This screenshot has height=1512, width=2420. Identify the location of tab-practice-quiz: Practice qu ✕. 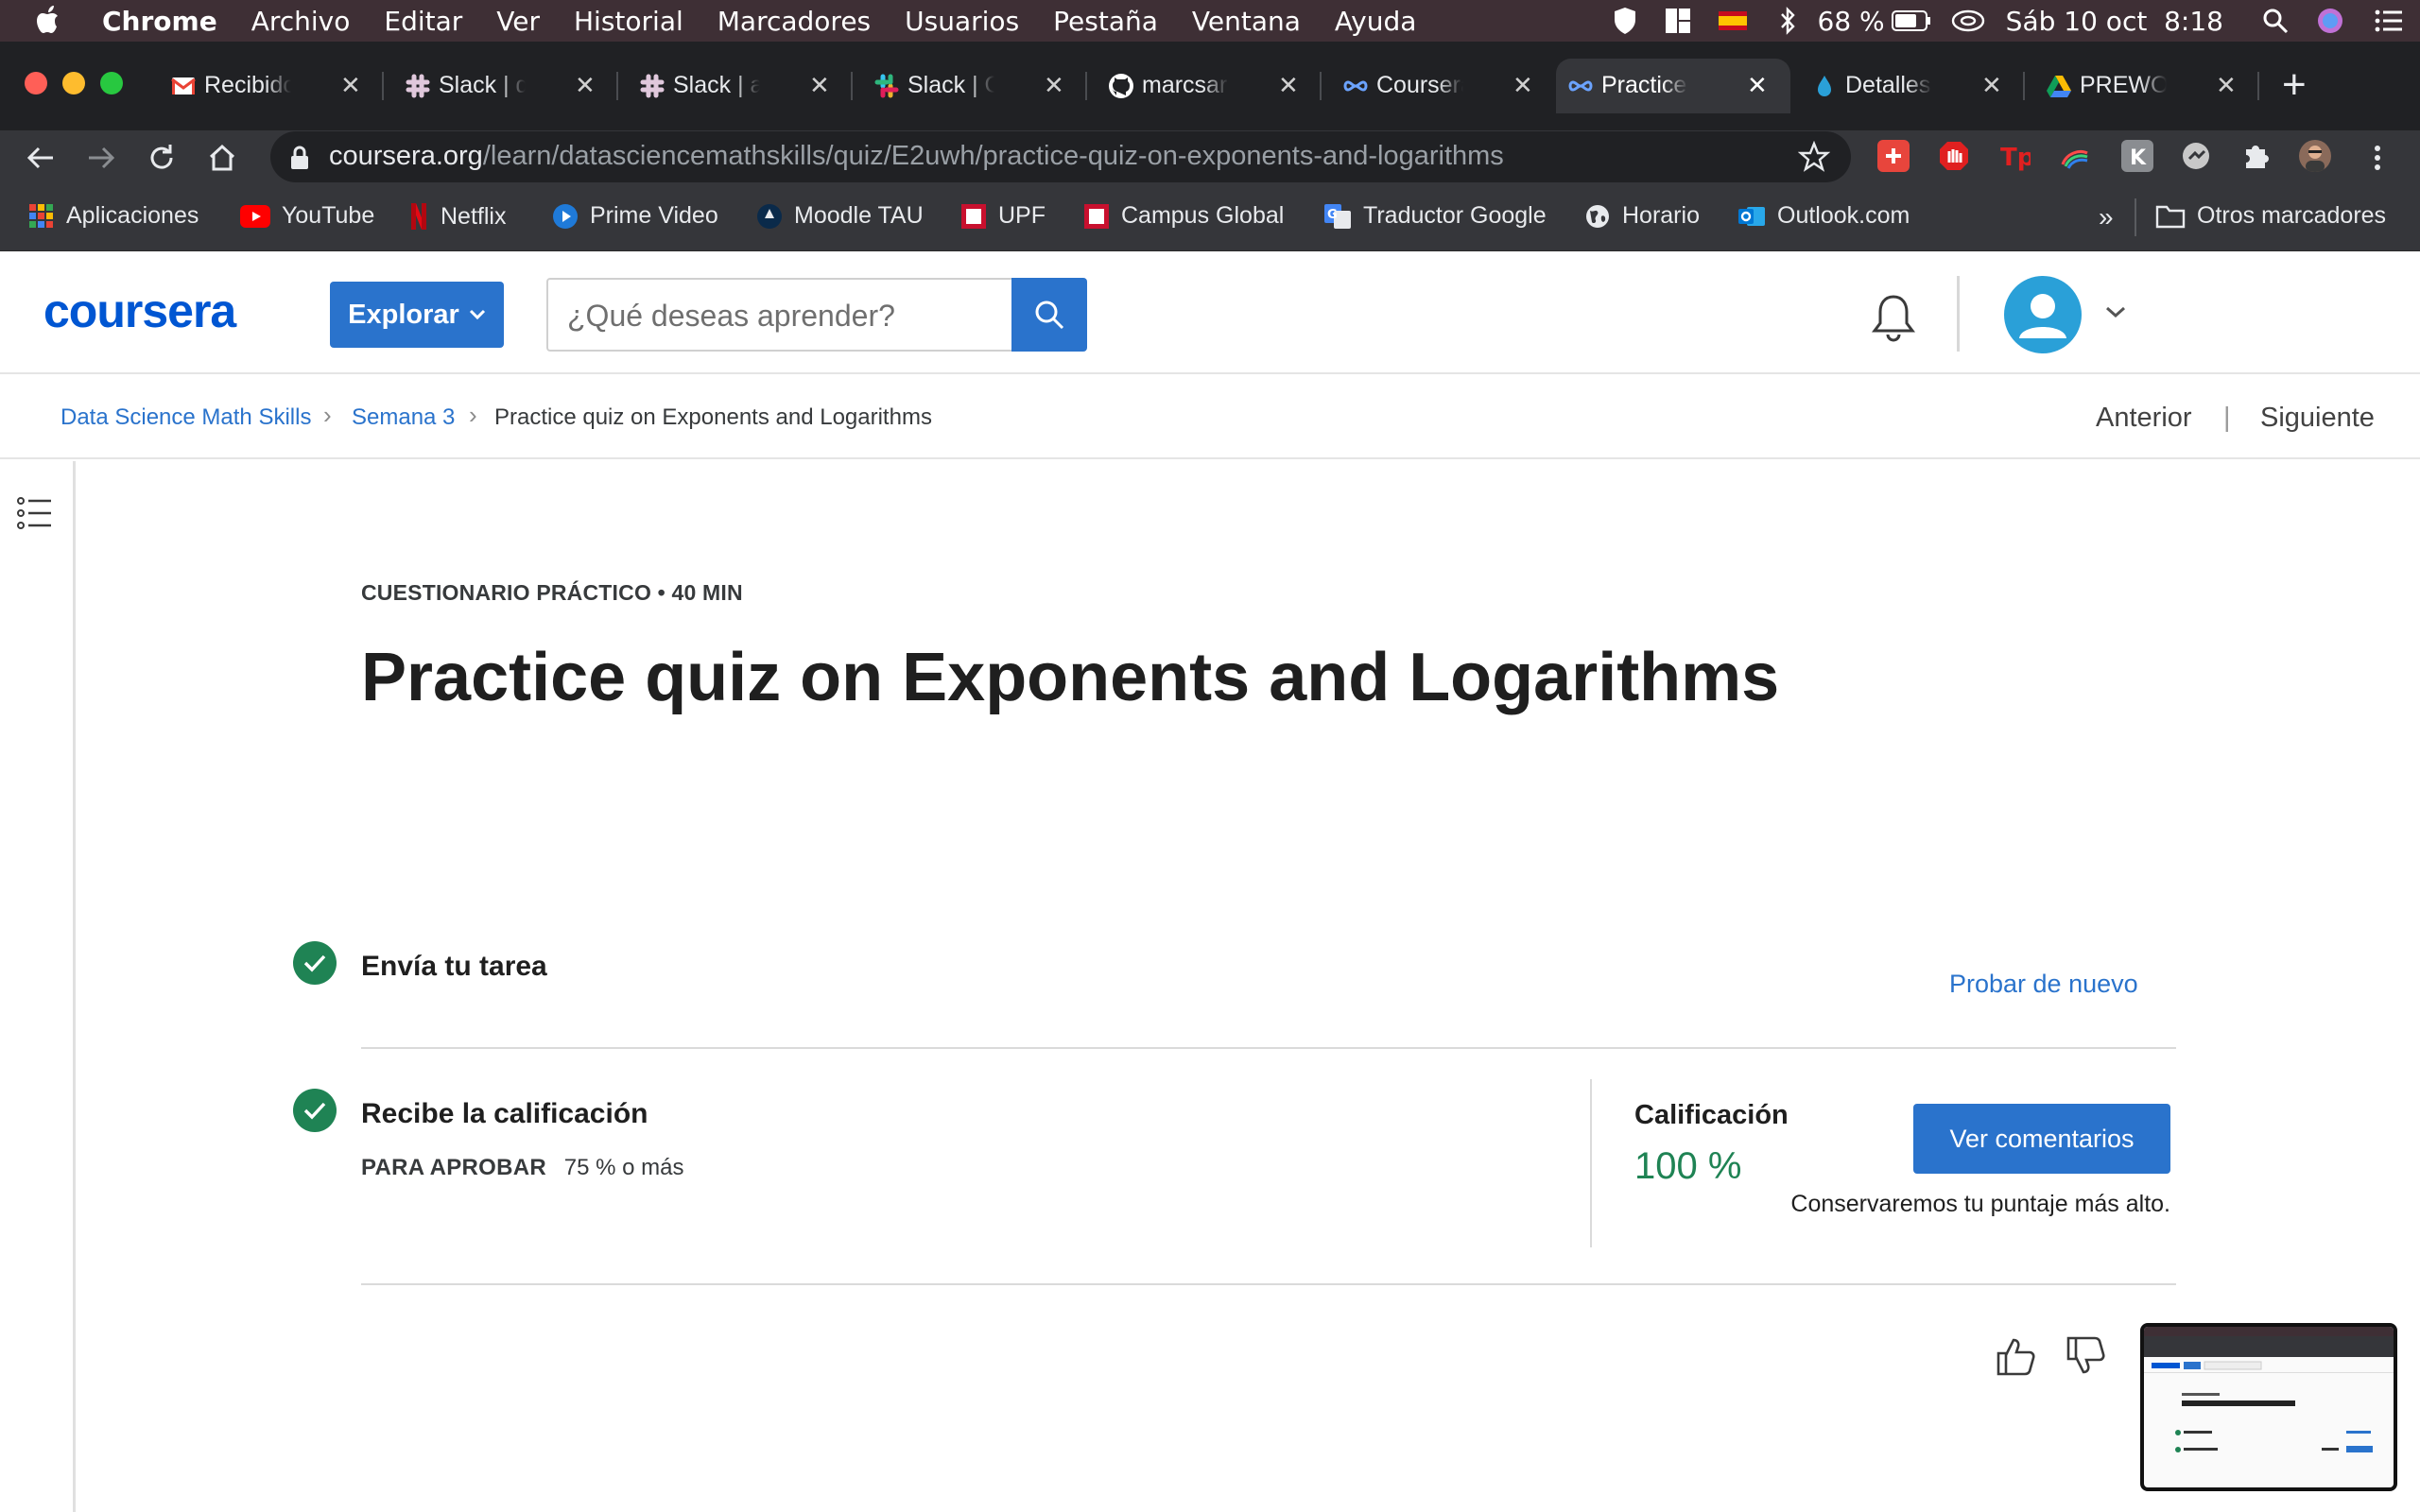
(1673, 86).